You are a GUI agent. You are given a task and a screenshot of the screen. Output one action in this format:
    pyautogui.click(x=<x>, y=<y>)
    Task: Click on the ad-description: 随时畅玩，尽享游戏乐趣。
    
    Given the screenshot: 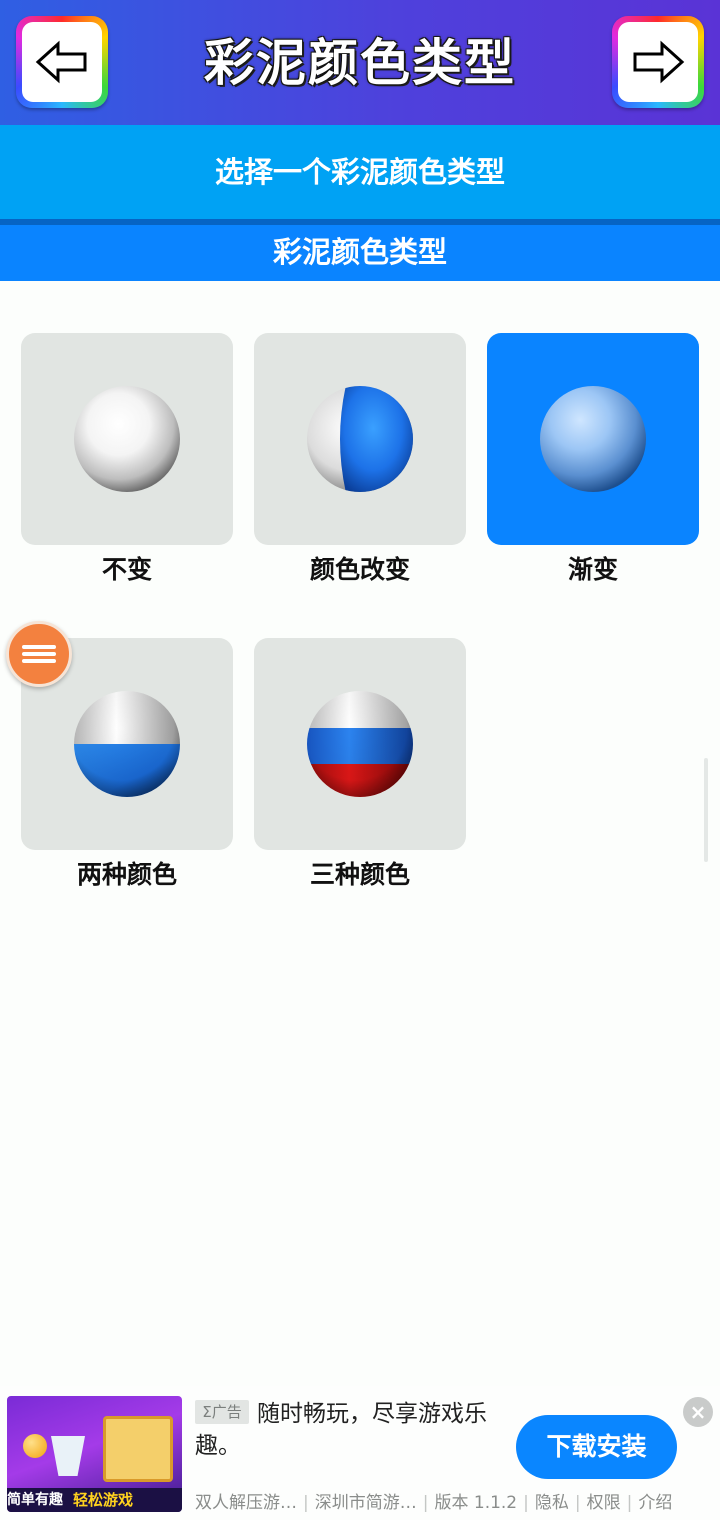 What is the action you would take?
    pyautogui.click(x=341, y=1430)
    